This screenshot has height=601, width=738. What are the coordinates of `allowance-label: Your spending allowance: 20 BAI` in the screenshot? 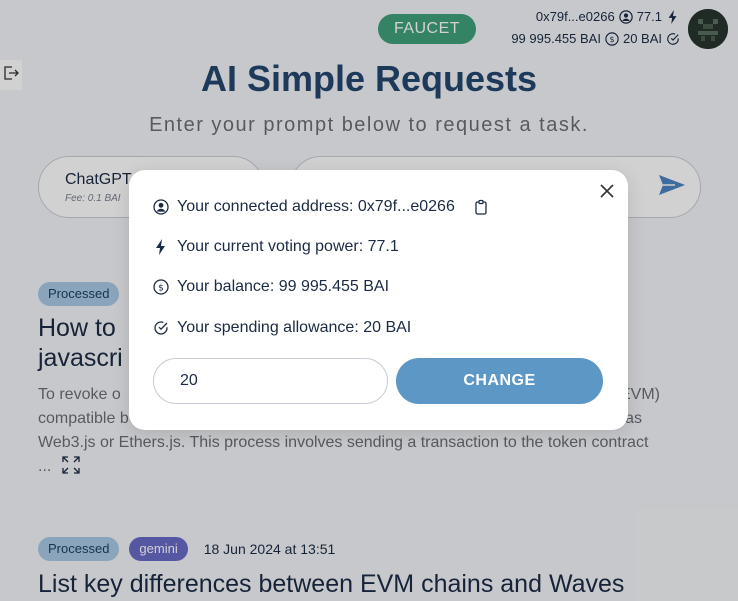 It's located at (294, 327).